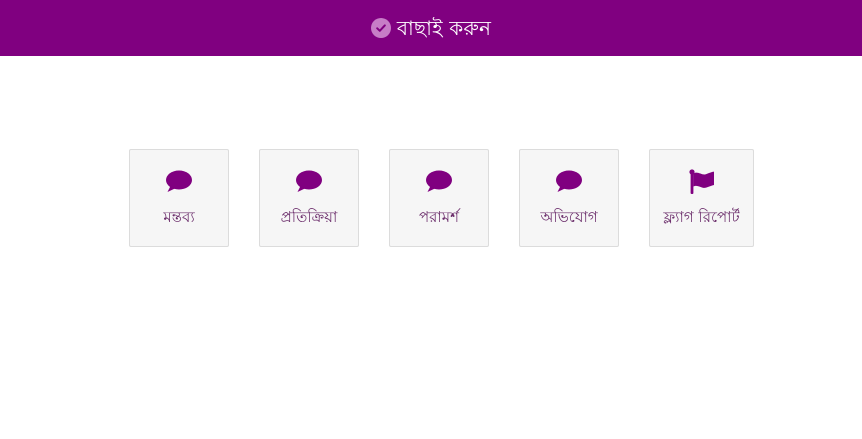 This screenshot has height=439, width=862. What do you see at coordinates (701, 198) in the screenshot?
I see `option-flag-report: ফ্ল্যাগ রিপোর্ট` at bounding box center [701, 198].